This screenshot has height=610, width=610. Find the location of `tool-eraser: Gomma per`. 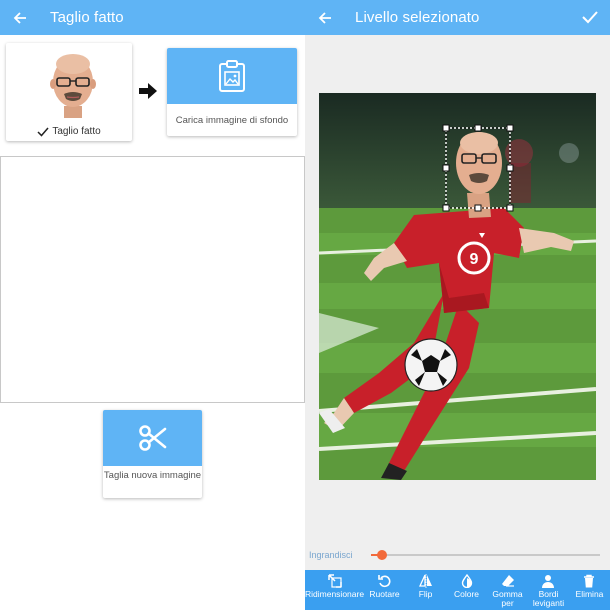

tool-eraser: Gomma per is located at coordinates (507, 590).